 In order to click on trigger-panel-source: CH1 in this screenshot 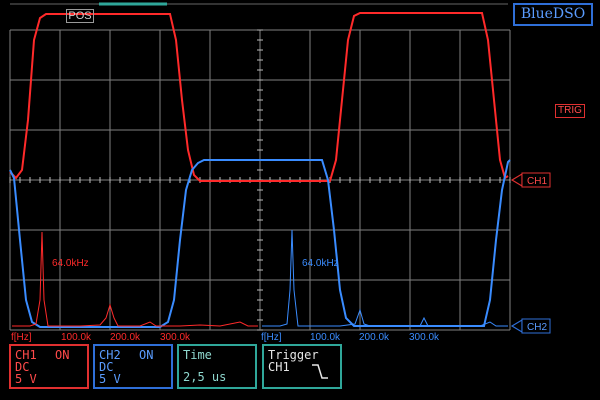, I will do `click(279, 367)`.